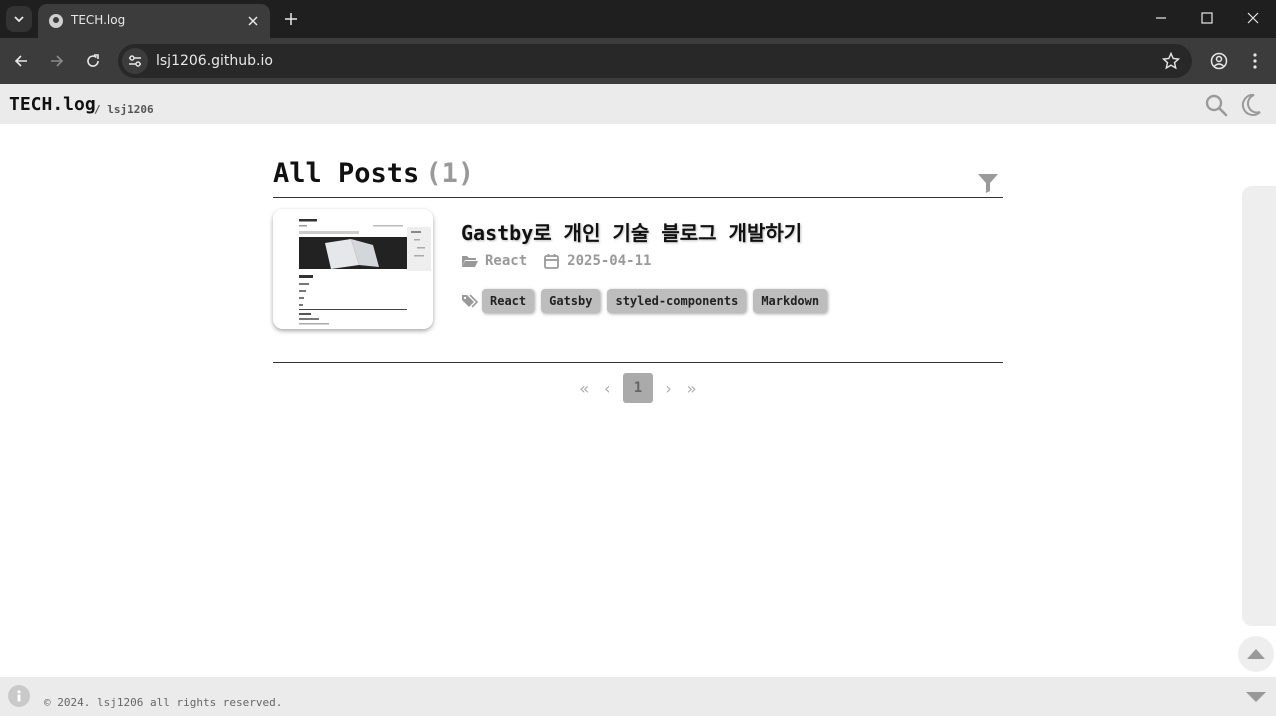 Image resolution: width=1276 pixels, height=716 pixels. I want to click on github-favicon-icon, so click(56, 21).